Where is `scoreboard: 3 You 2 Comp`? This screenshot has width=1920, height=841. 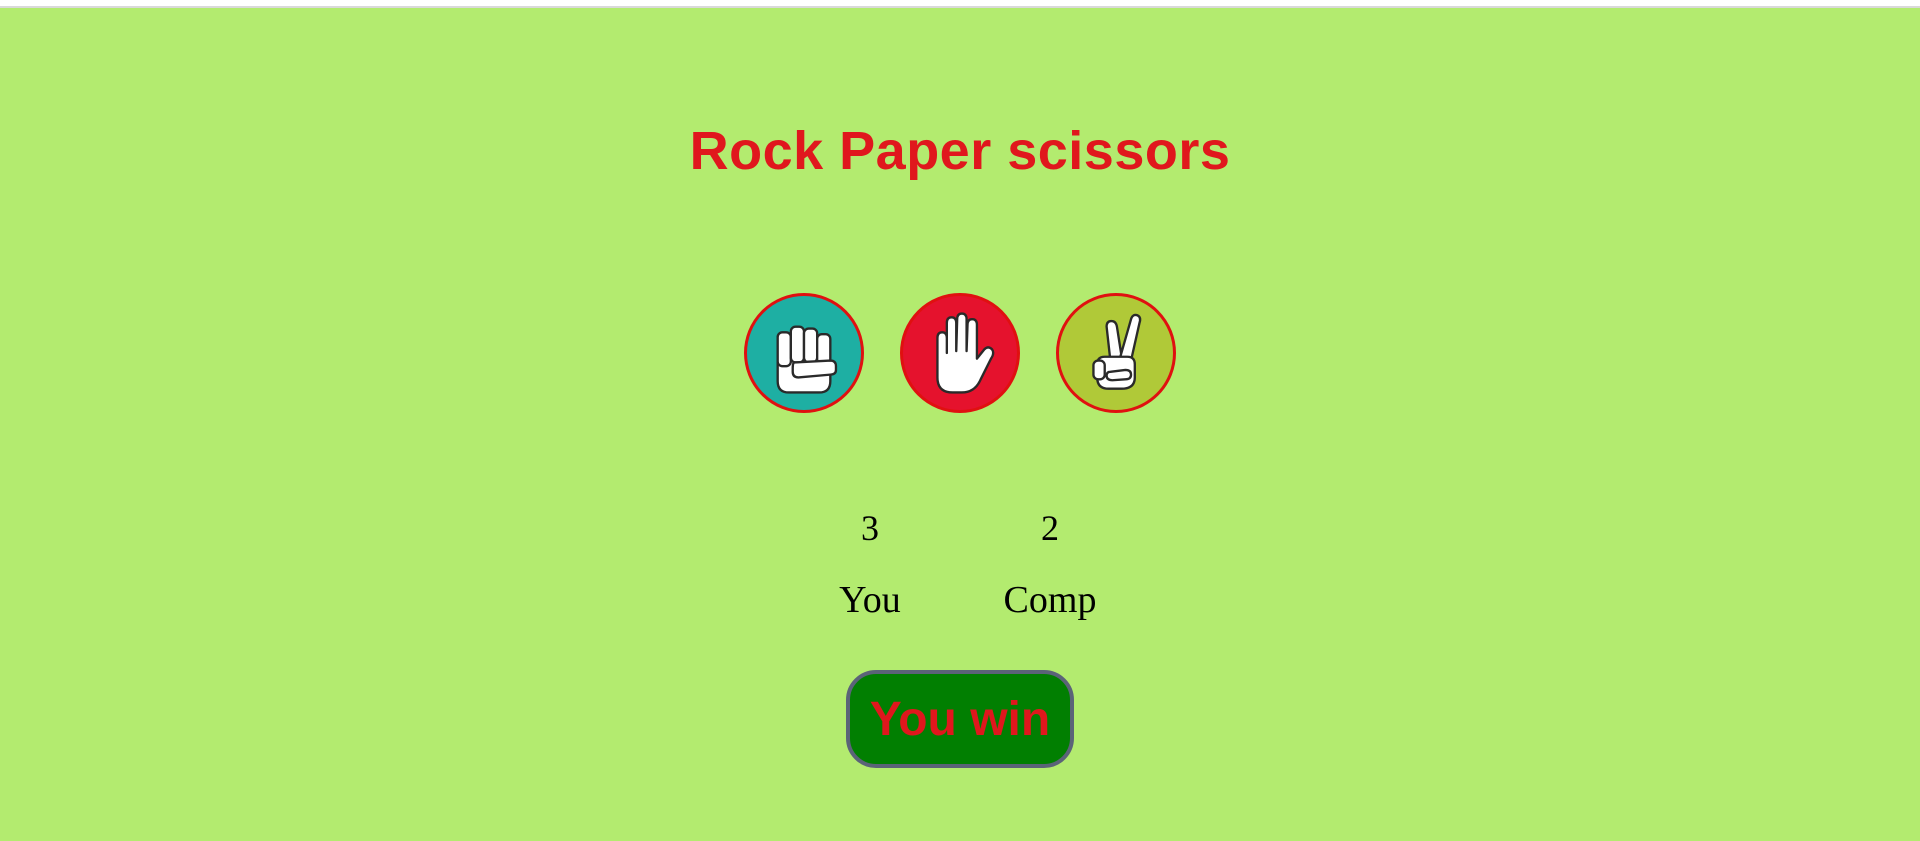
scoreboard: 3 You 2 Comp is located at coordinates (960, 561).